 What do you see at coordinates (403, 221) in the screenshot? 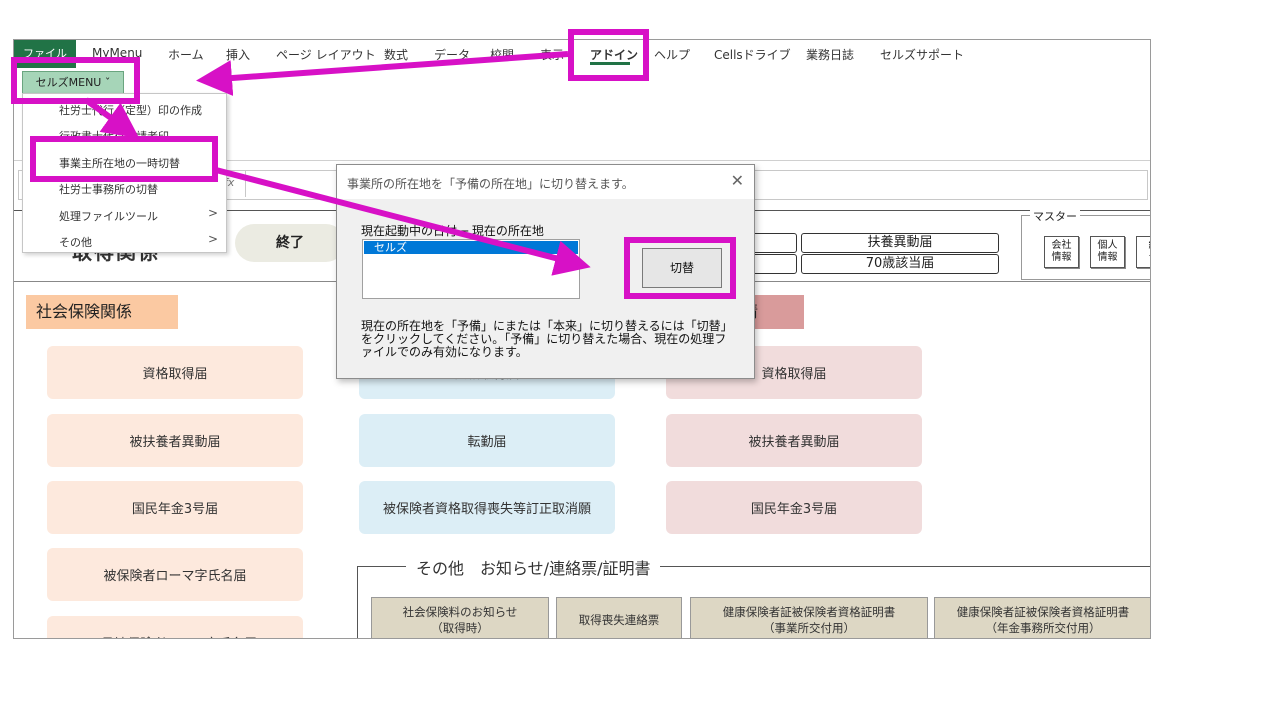
I see `arrow-item-to-switch` at bounding box center [403, 221].